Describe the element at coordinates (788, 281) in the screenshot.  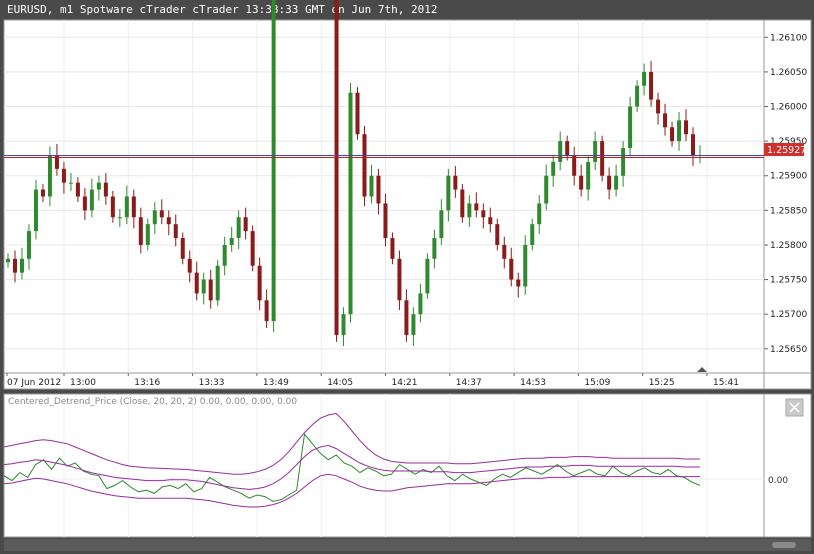
I see `price-tick-label: 1.25750` at that location.